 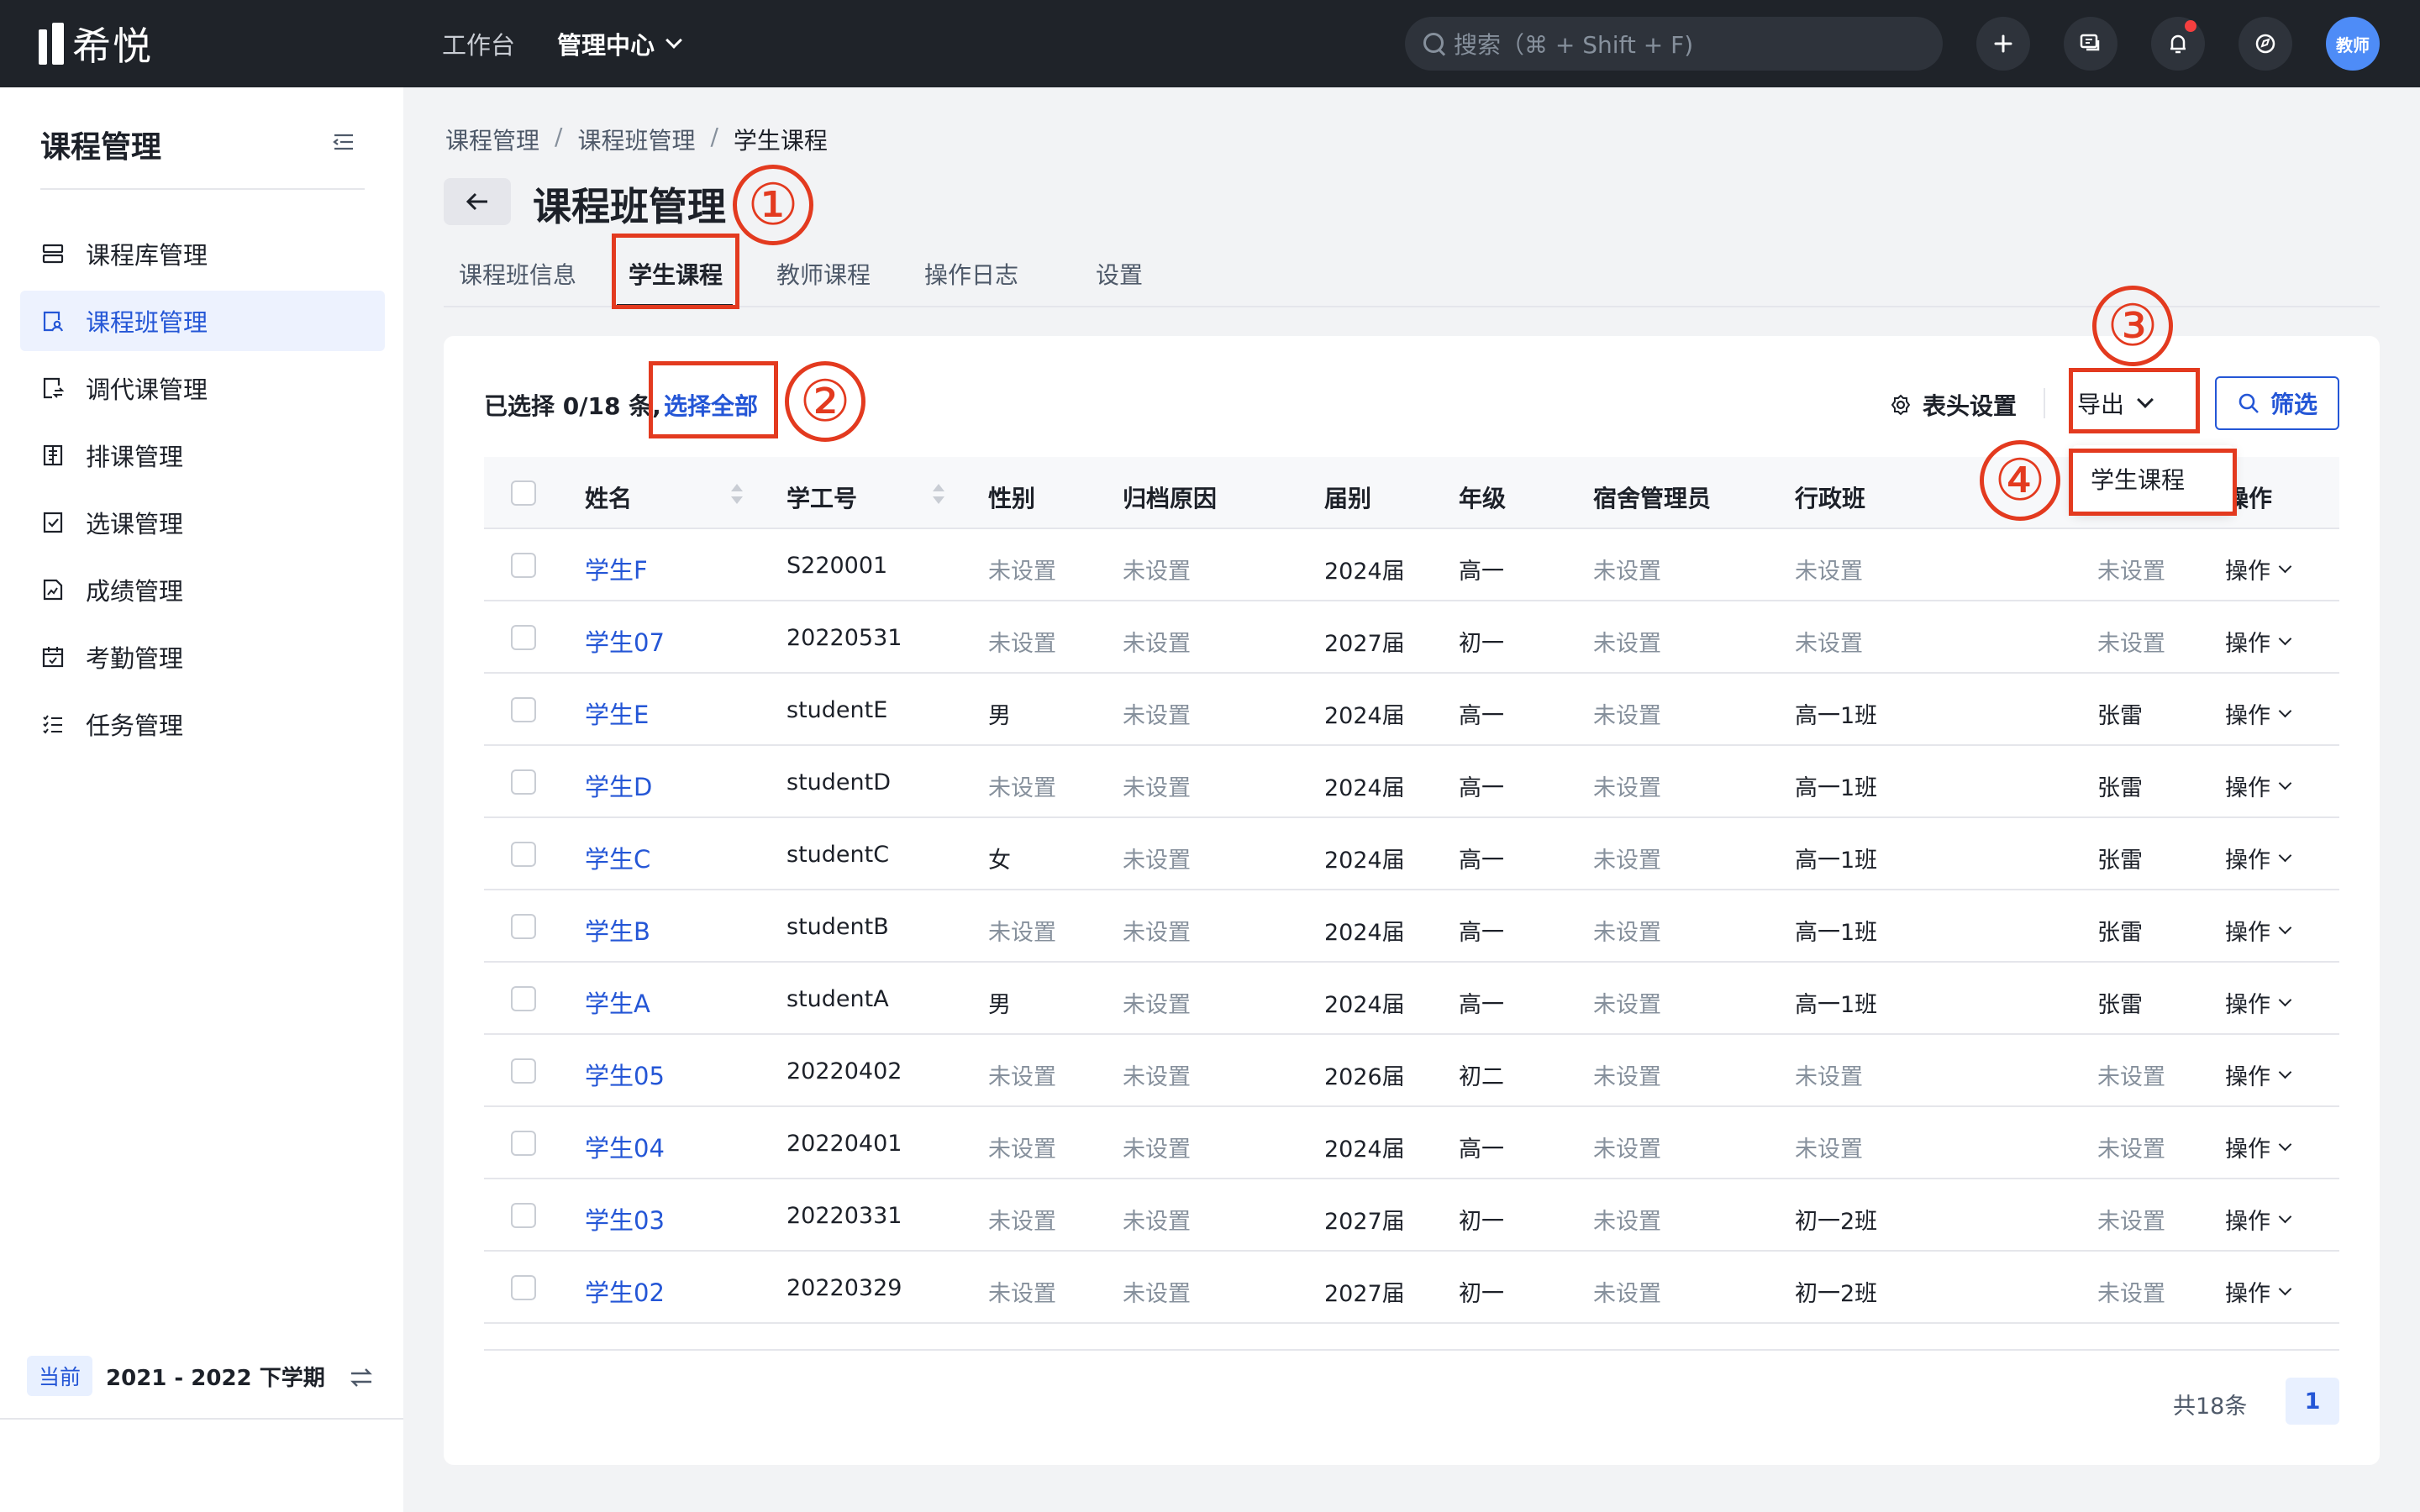 What do you see at coordinates (202, 724) in the screenshot?
I see `sidebar-item-tasks: 任务管理` at bounding box center [202, 724].